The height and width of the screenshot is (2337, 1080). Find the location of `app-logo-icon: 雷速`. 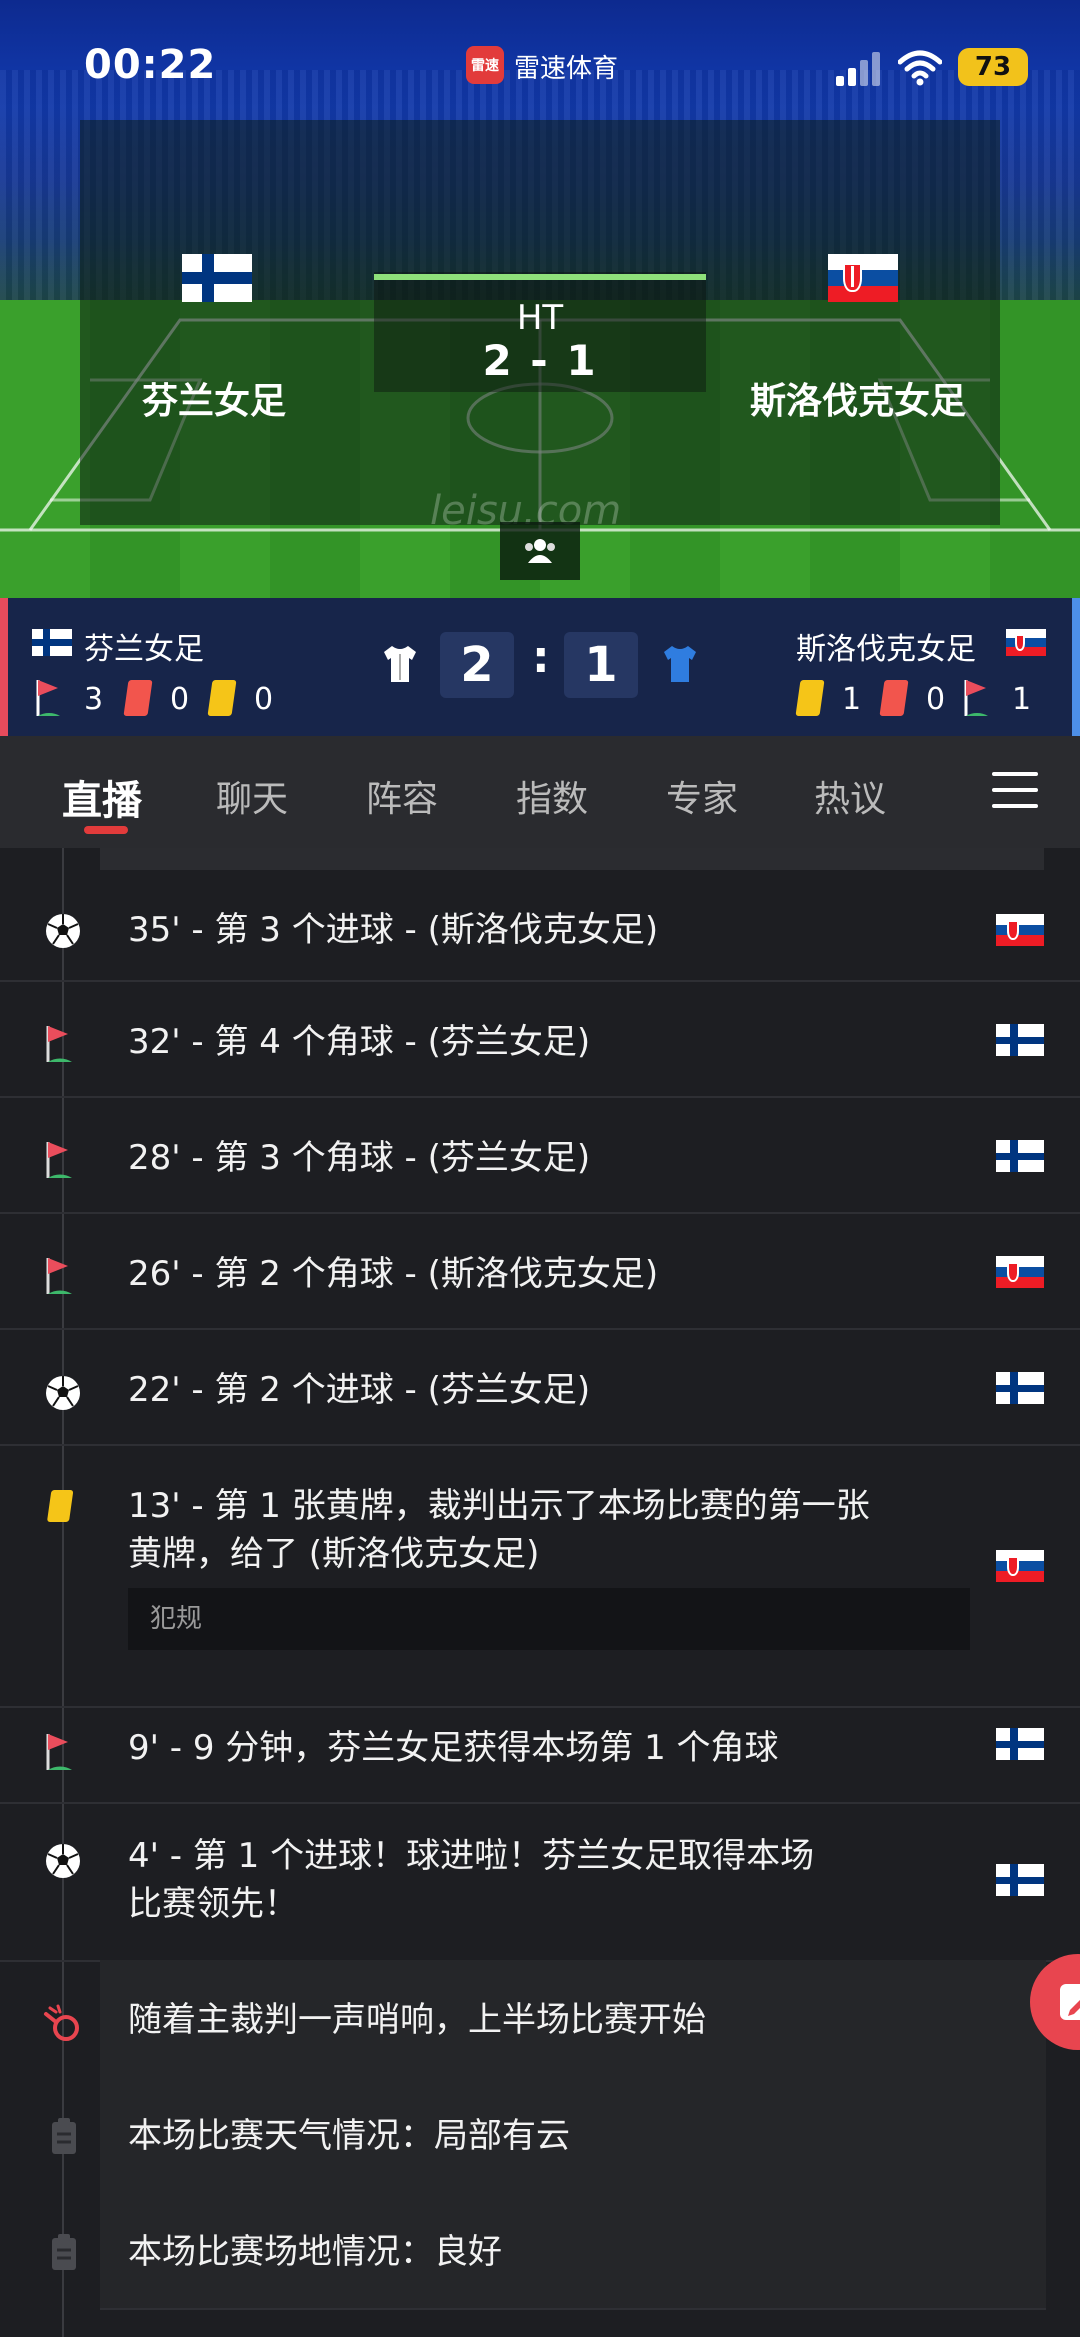

app-logo-icon: 雷速 is located at coordinates (485, 65).